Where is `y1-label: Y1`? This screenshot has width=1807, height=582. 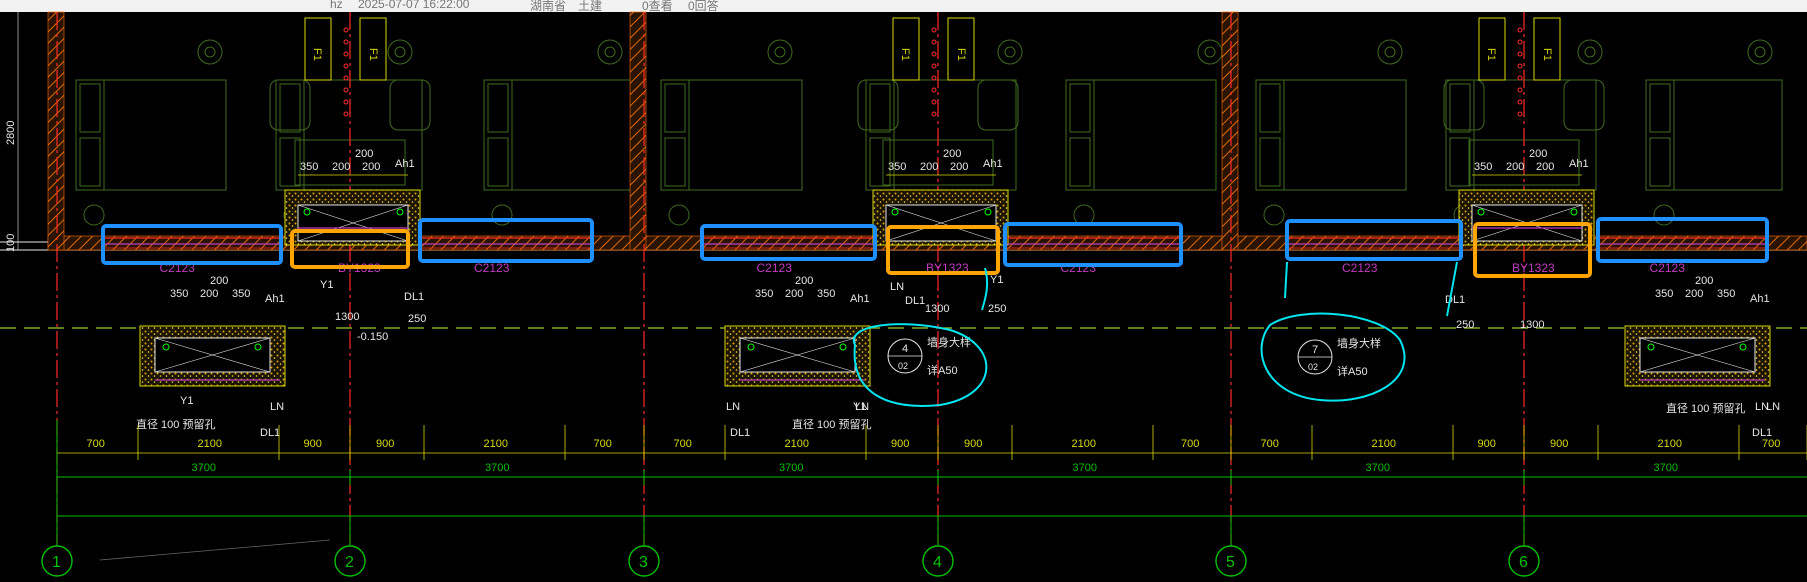 y1-label: Y1 is located at coordinates (326, 285).